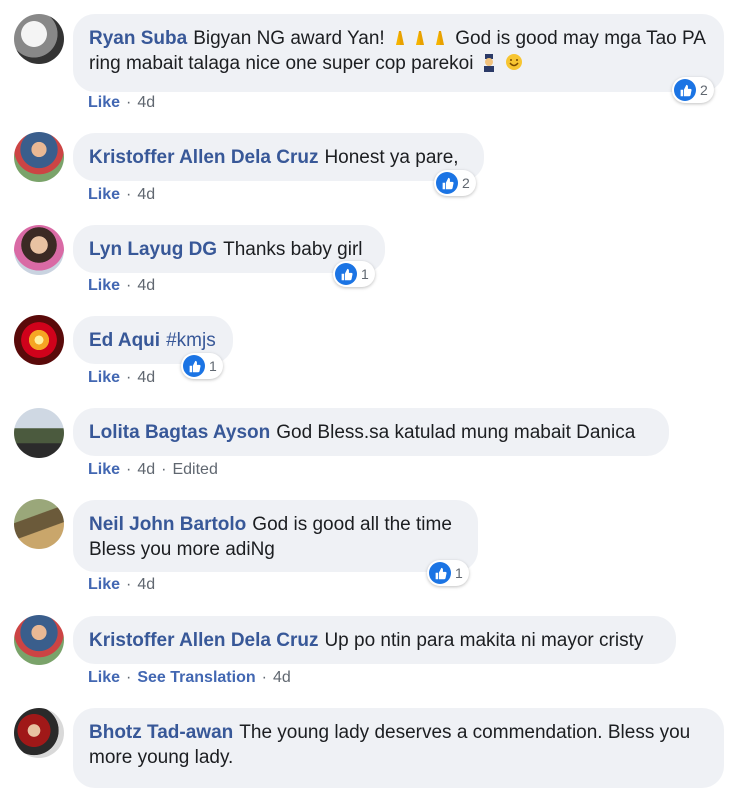  I want to click on comment-author: Ed Aqui, so click(124, 340).